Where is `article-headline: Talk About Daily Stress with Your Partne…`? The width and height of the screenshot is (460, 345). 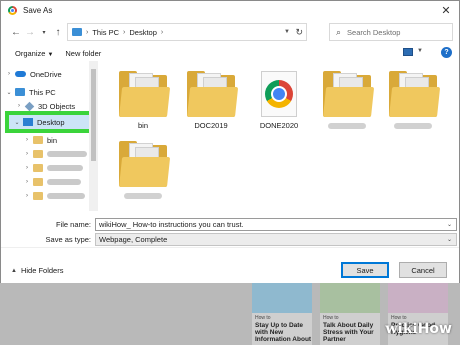 article-headline: Talk About Daily Stress with Your Partne… is located at coordinates (348, 332).